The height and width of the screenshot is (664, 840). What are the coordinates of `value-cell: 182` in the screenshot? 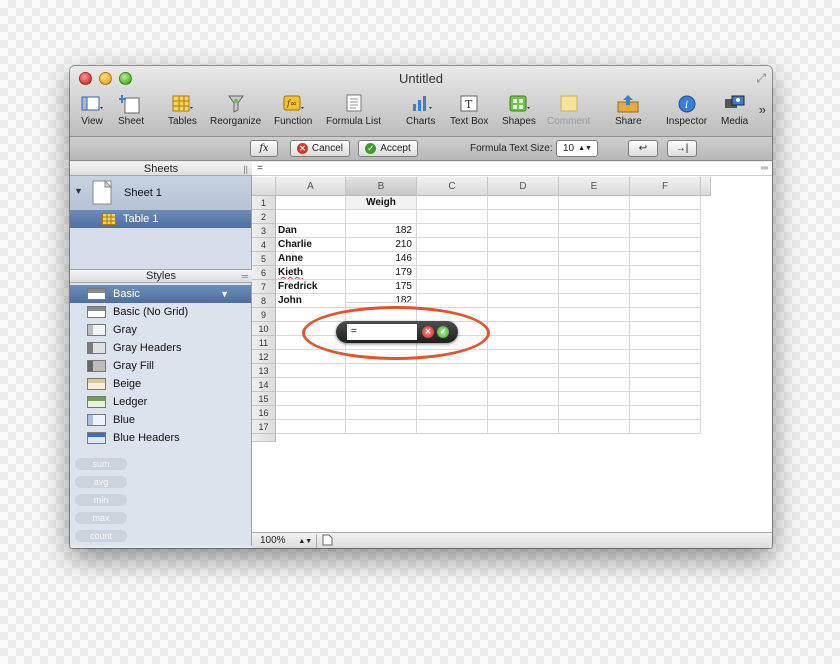 It's located at (381, 298).